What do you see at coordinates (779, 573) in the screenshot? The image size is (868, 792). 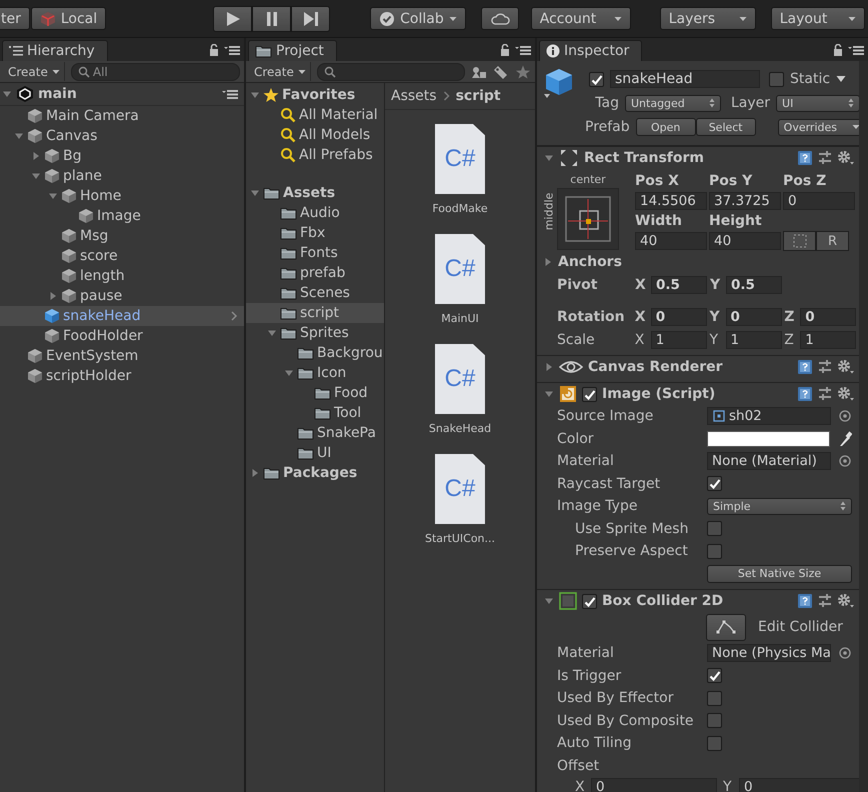 I see `set-native-size-button: Set Native Size` at bounding box center [779, 573].